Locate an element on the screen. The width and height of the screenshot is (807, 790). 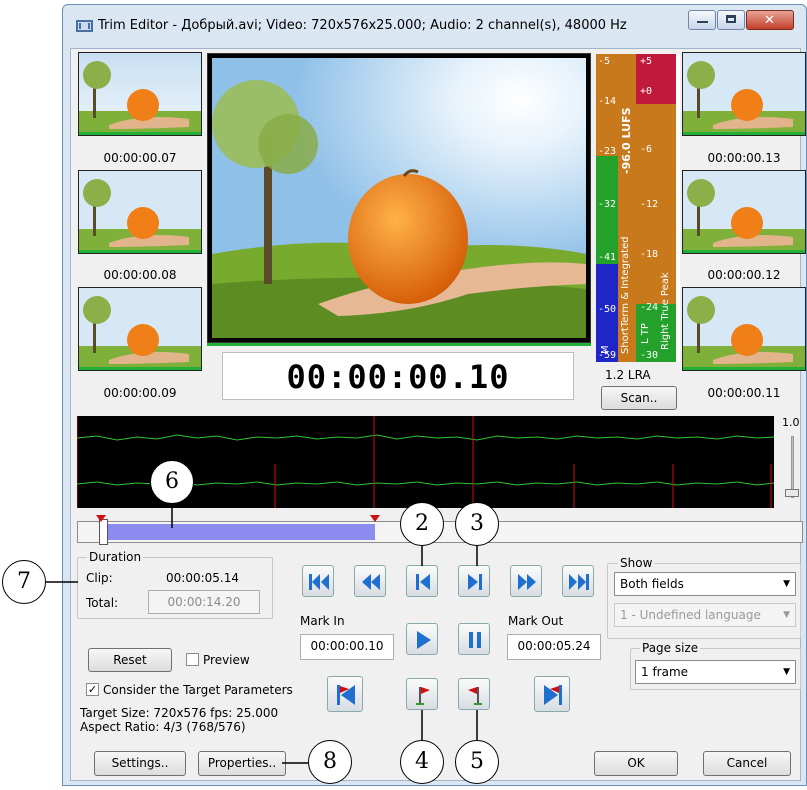
callout-8: 8 is located at coordinates (330, 762).